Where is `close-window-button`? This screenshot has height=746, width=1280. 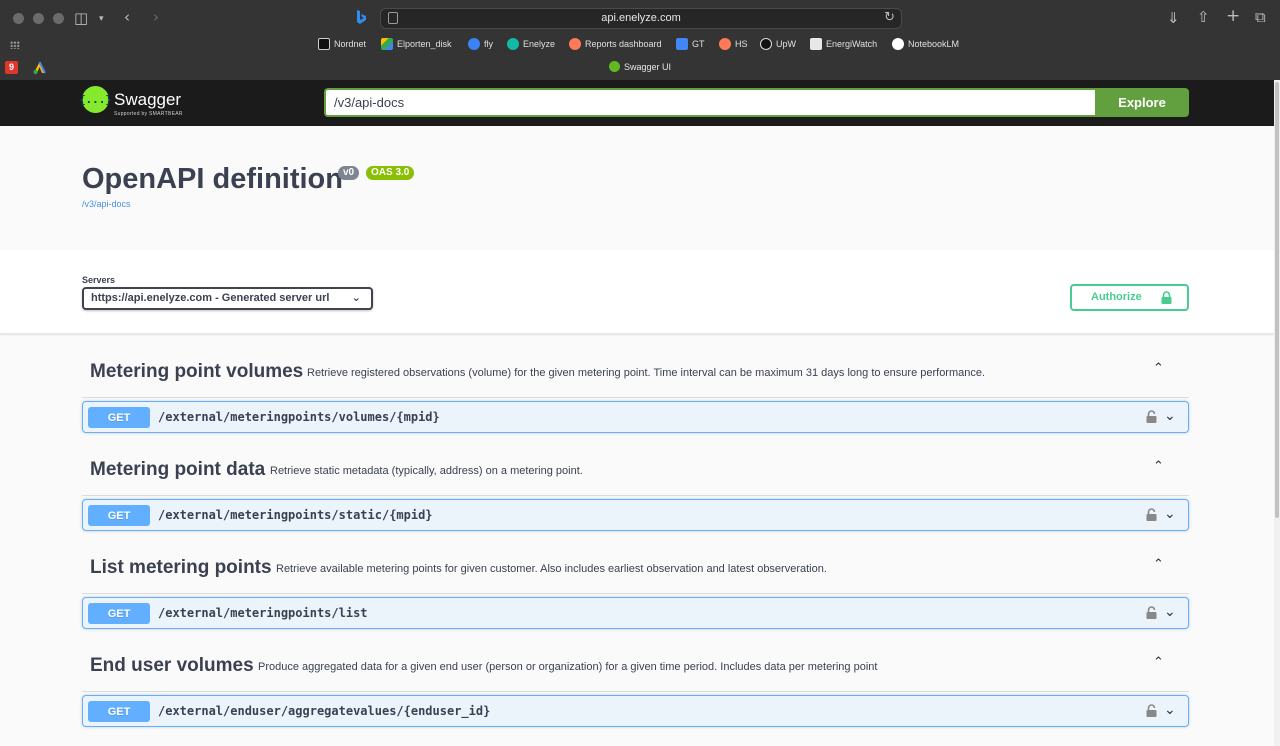 close-window-button is located at coordinates (18, 18).